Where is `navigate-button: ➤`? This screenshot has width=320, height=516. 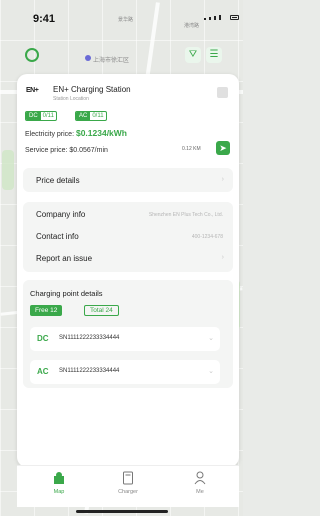
navigate-button: ➤ is located at coordinates (223, 148).